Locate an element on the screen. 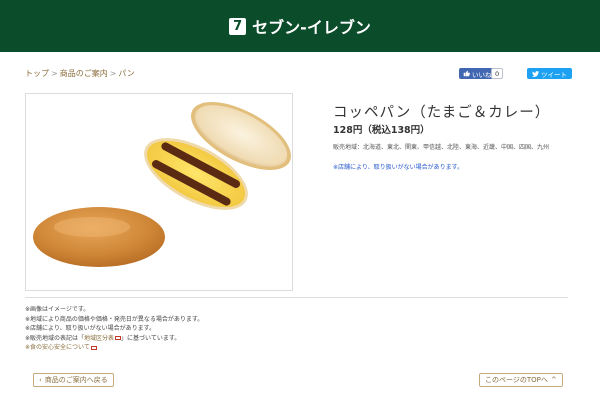  brand-logo: 7 セブン-イレブン is located at coordinates (300, 26).